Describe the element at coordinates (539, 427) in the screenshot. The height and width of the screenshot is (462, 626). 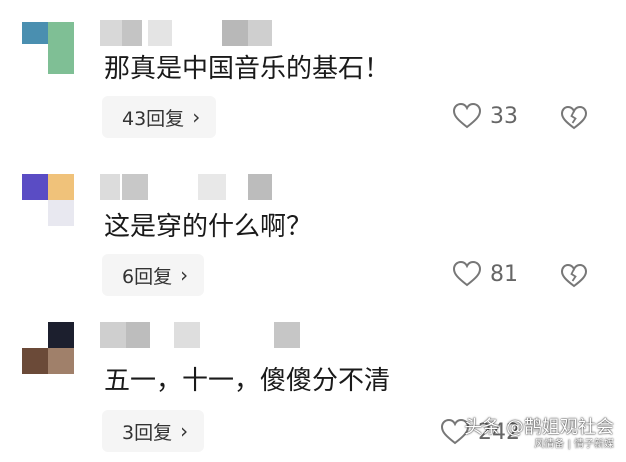
I see `watermark-main: 头条 @鹊姐观社会` at that location.